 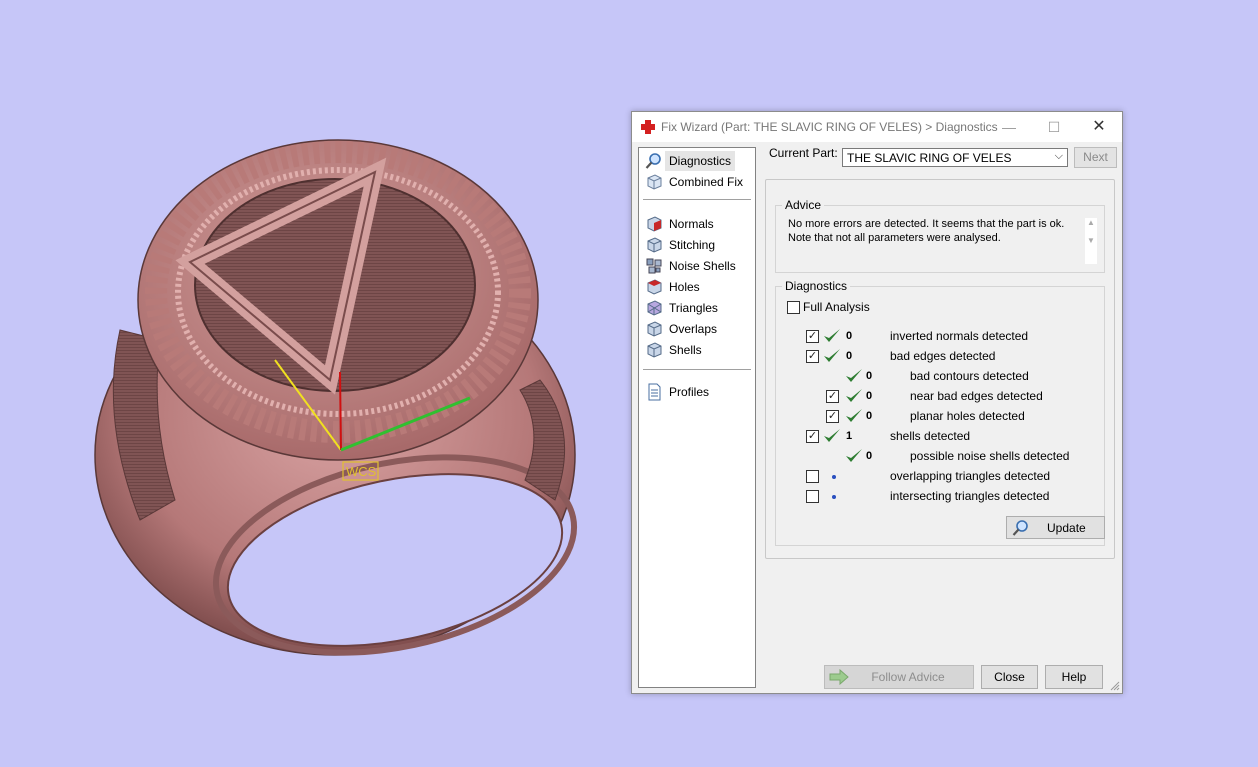 I want to click on red-cross-icon, so click(x=648, y=127).